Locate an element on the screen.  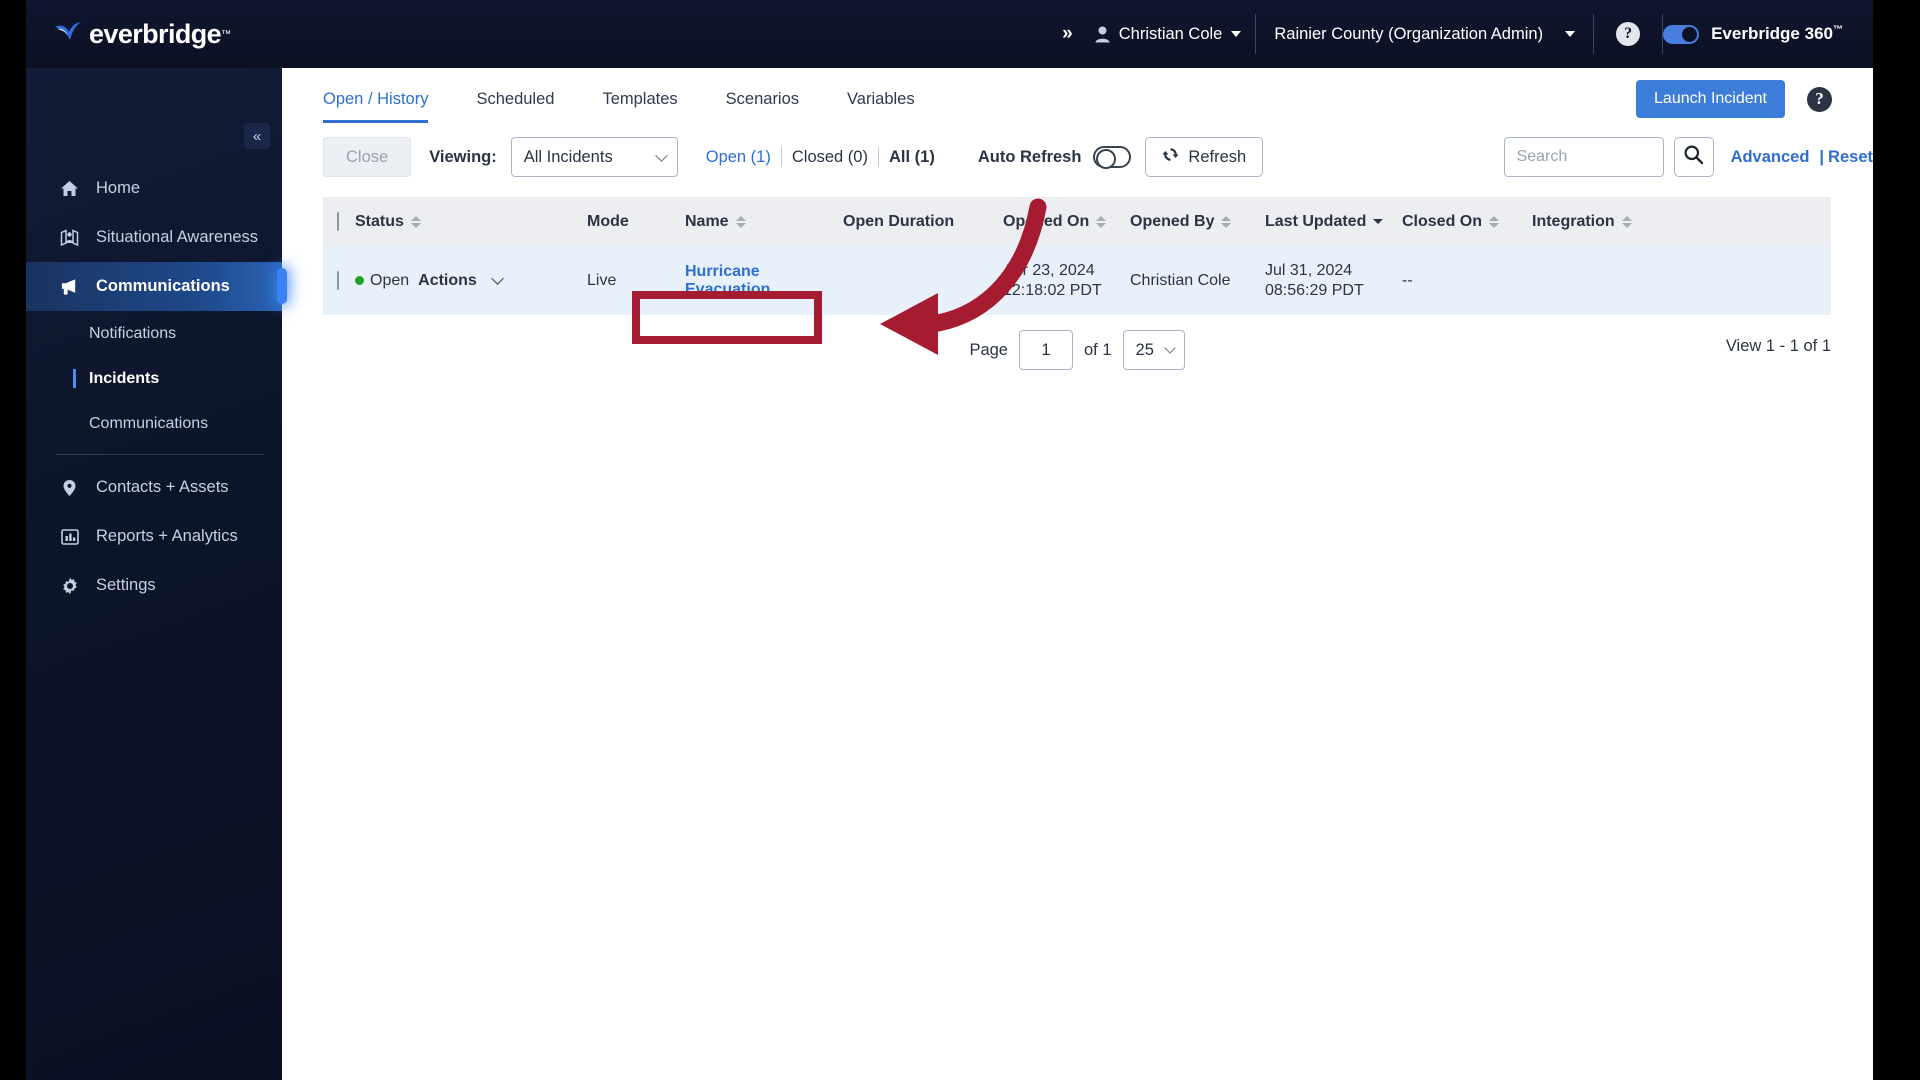
reset-link: Reset is located at coordinates (1850, 157).